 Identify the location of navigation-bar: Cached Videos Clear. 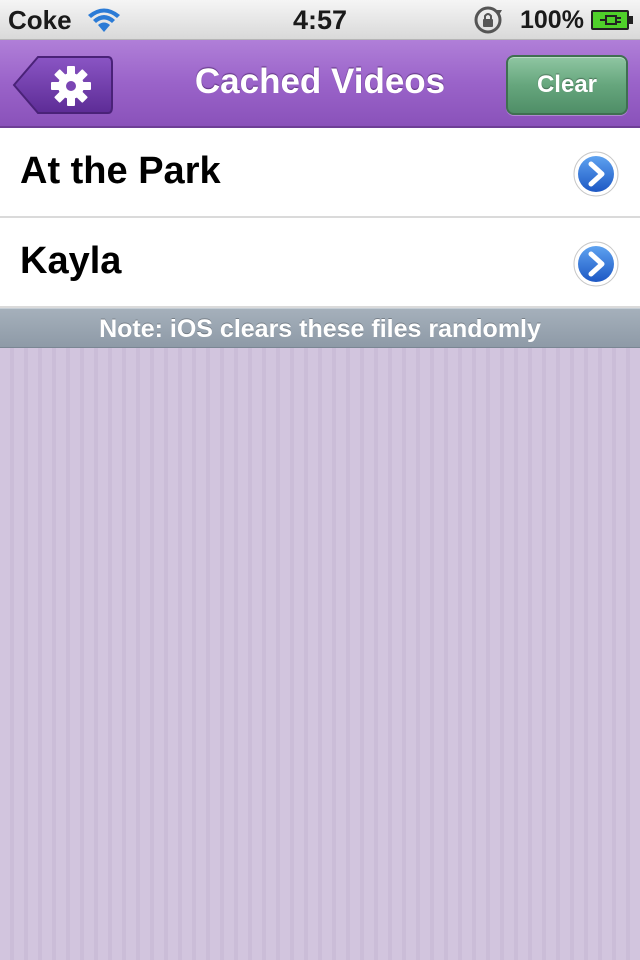
(320, 84).